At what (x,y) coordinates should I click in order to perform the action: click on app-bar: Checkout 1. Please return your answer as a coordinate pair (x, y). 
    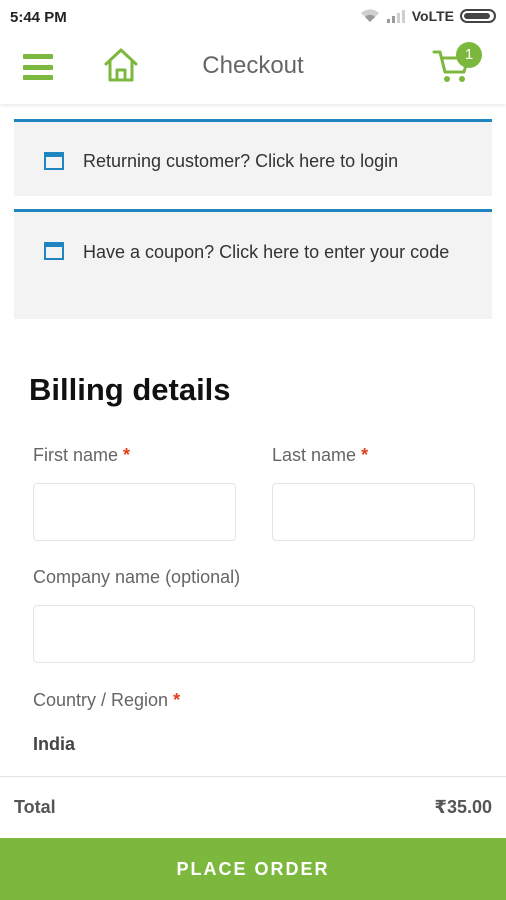
    Looking at the image, I should click on (253, 69).